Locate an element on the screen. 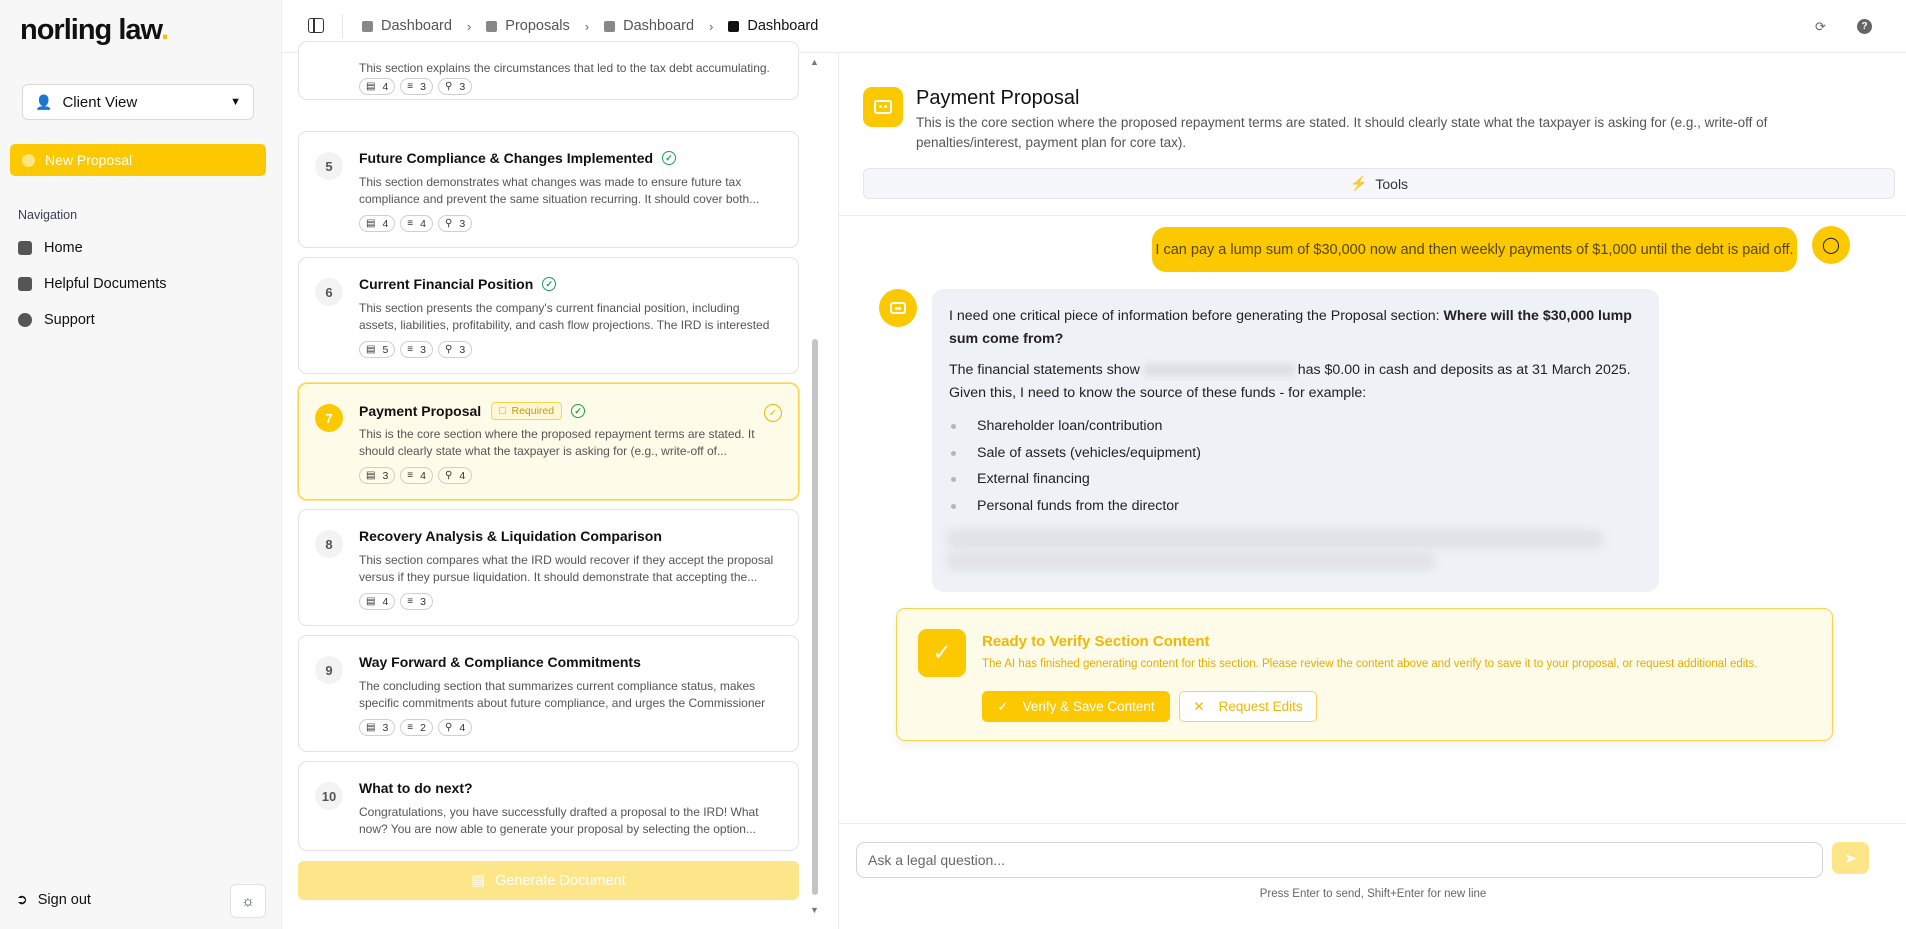 The image size is (1906, 929). lightbulb-icon: ⚲ is located at coordinates (448, 223).